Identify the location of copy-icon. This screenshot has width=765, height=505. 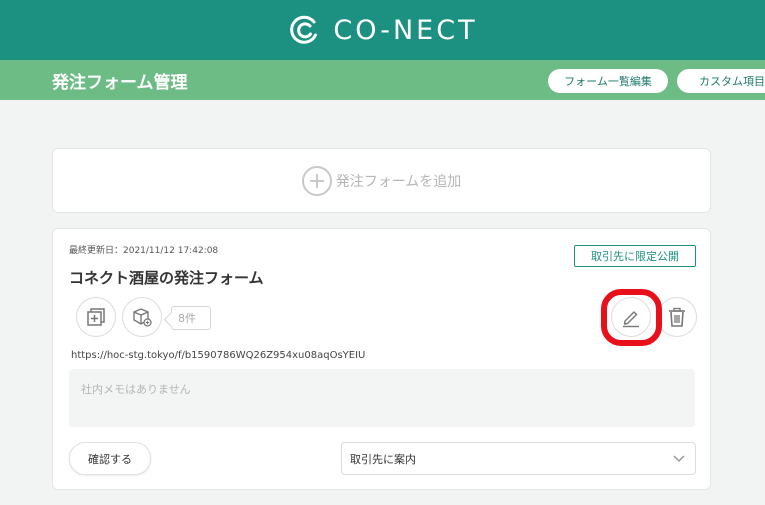
(96, 317).